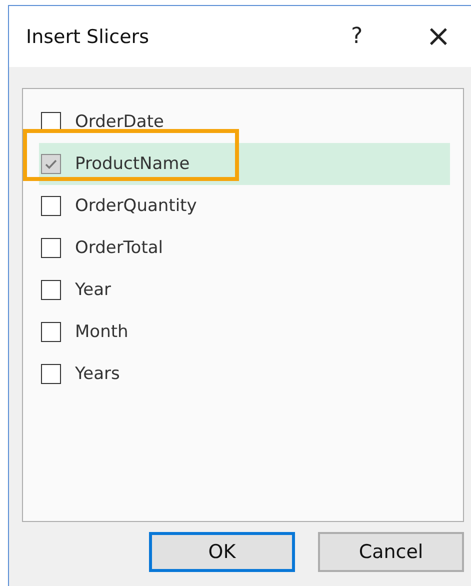 The width and height of the screenshot is (471, 586). I want to click on field-item: OrderDate, so click(244, 122).